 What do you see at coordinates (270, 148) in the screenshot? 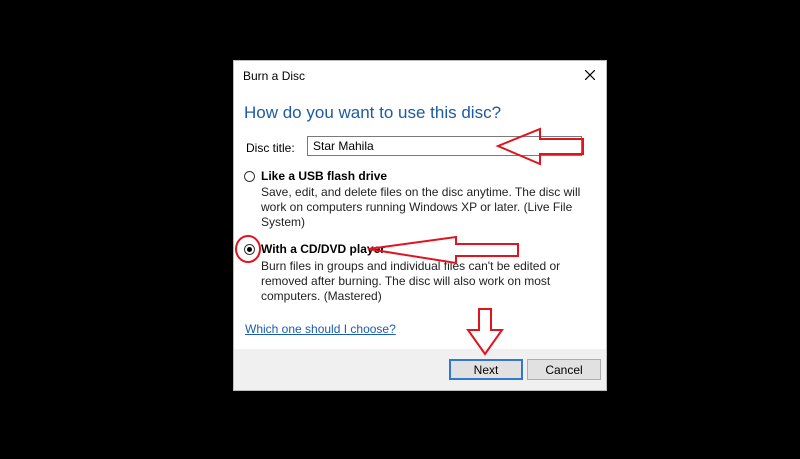
I see `disc-title-label: Disc title:` at bounding box center [270, 148].